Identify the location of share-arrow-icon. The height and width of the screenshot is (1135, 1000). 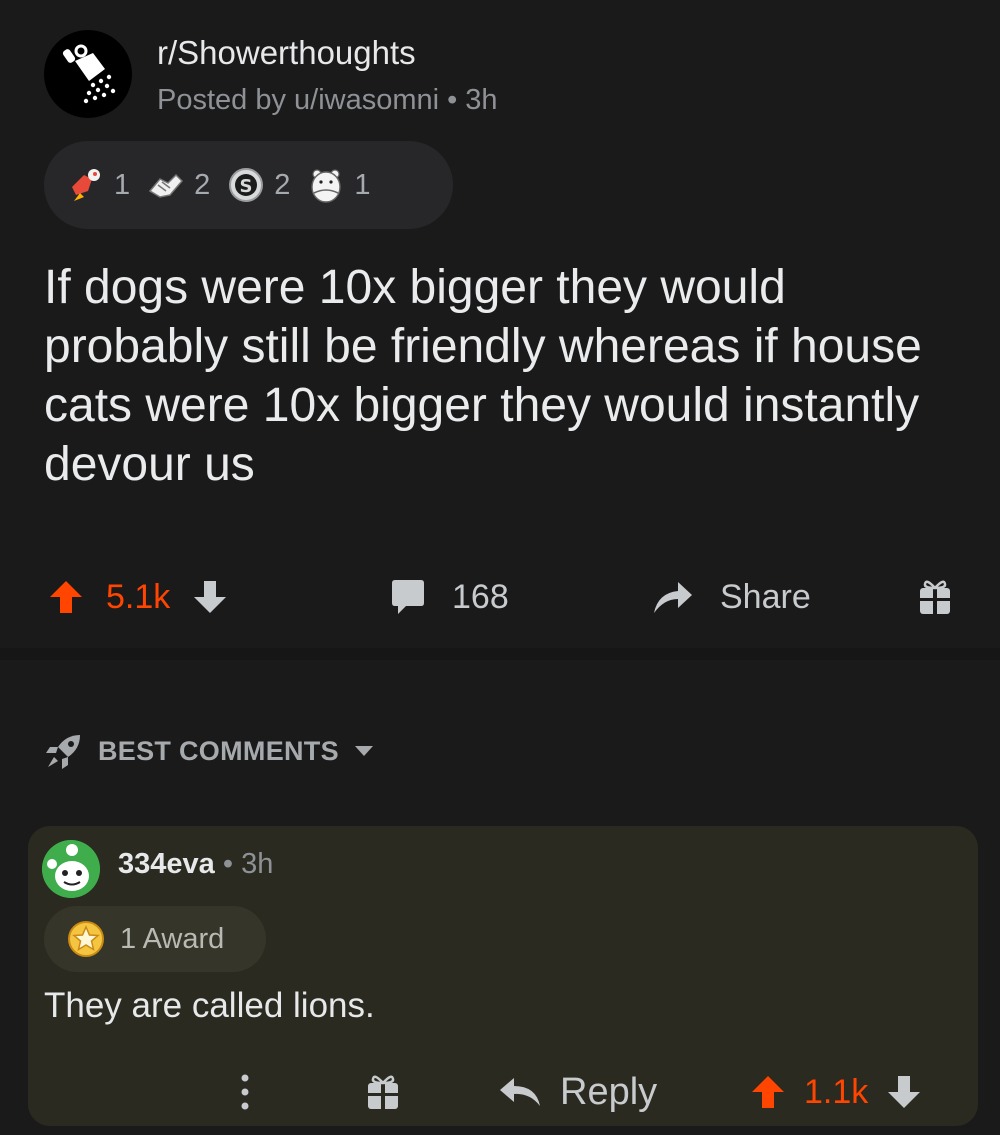
(673, 597).